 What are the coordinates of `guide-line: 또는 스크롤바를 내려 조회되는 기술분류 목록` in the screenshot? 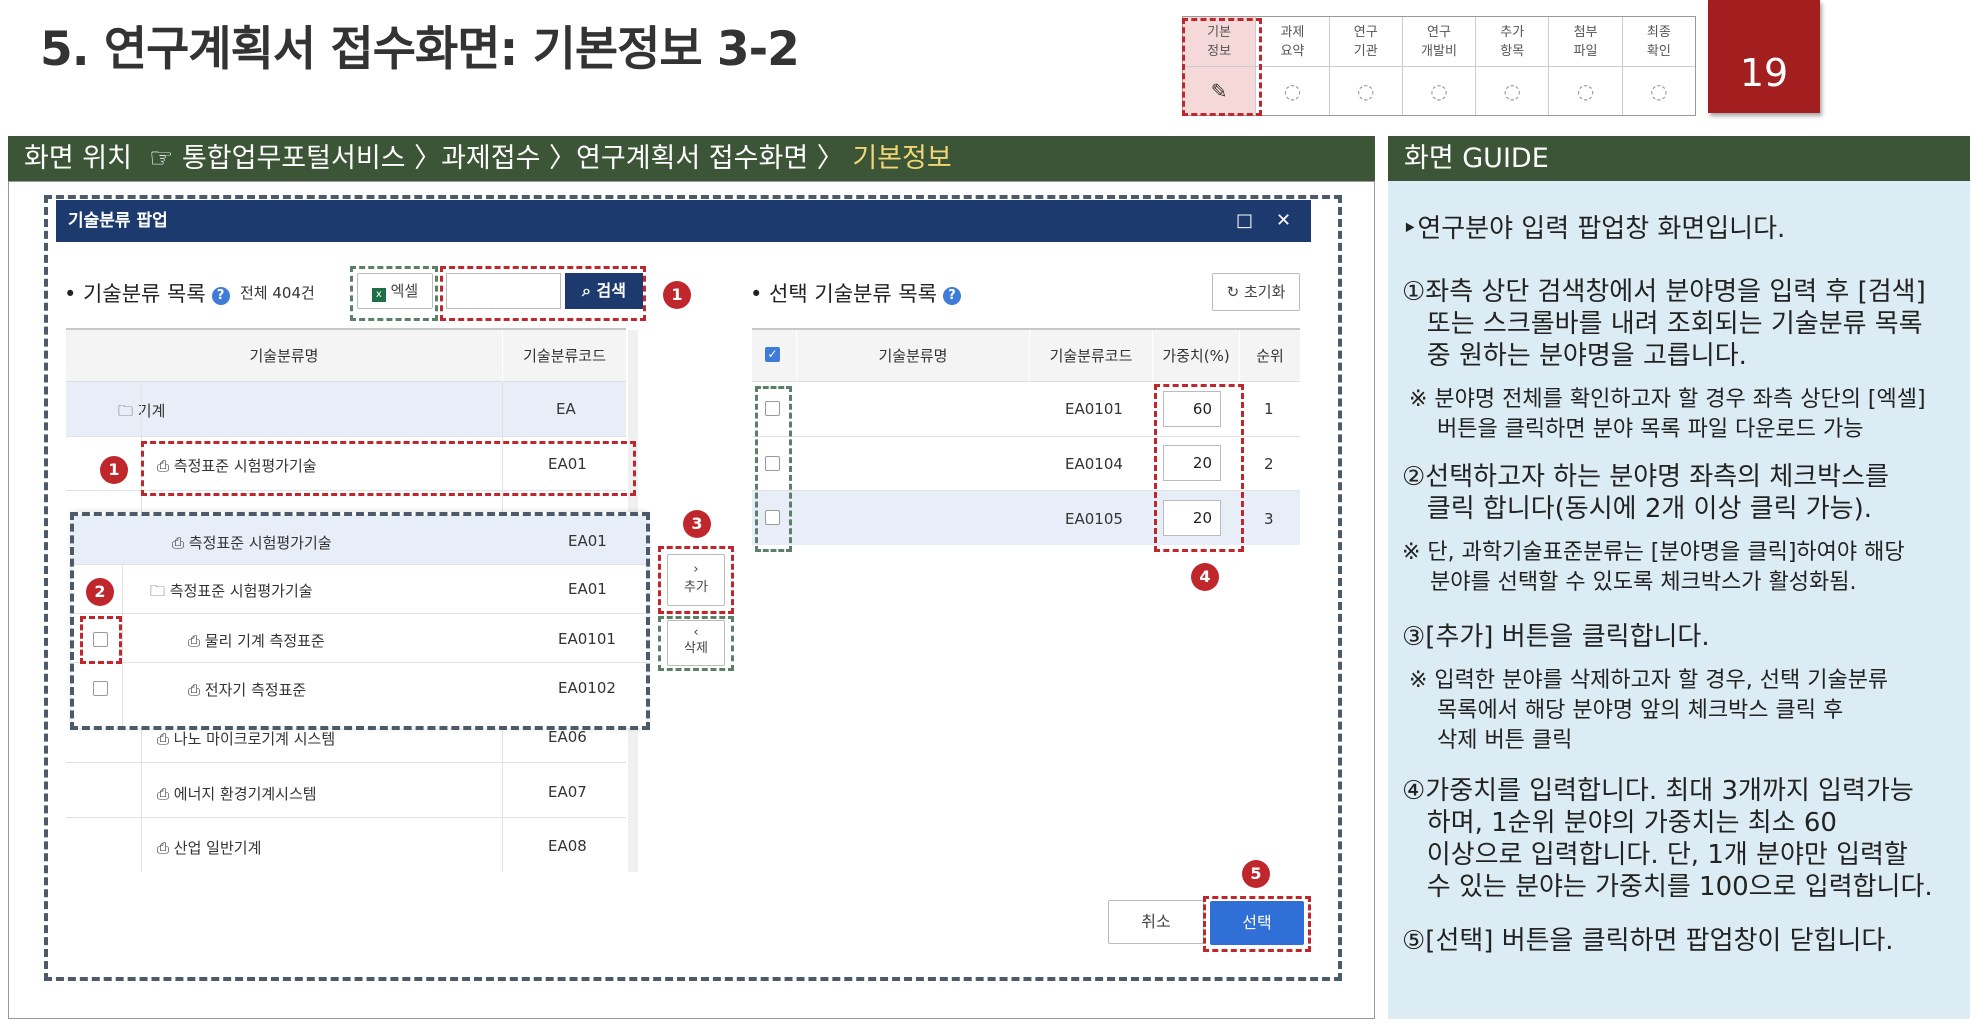 It's located at (1662, 324).